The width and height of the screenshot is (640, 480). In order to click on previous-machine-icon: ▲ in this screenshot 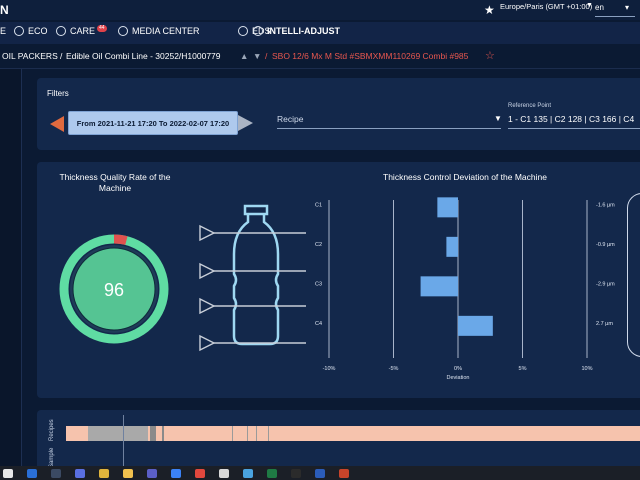, I will do `click(244, 56)`.